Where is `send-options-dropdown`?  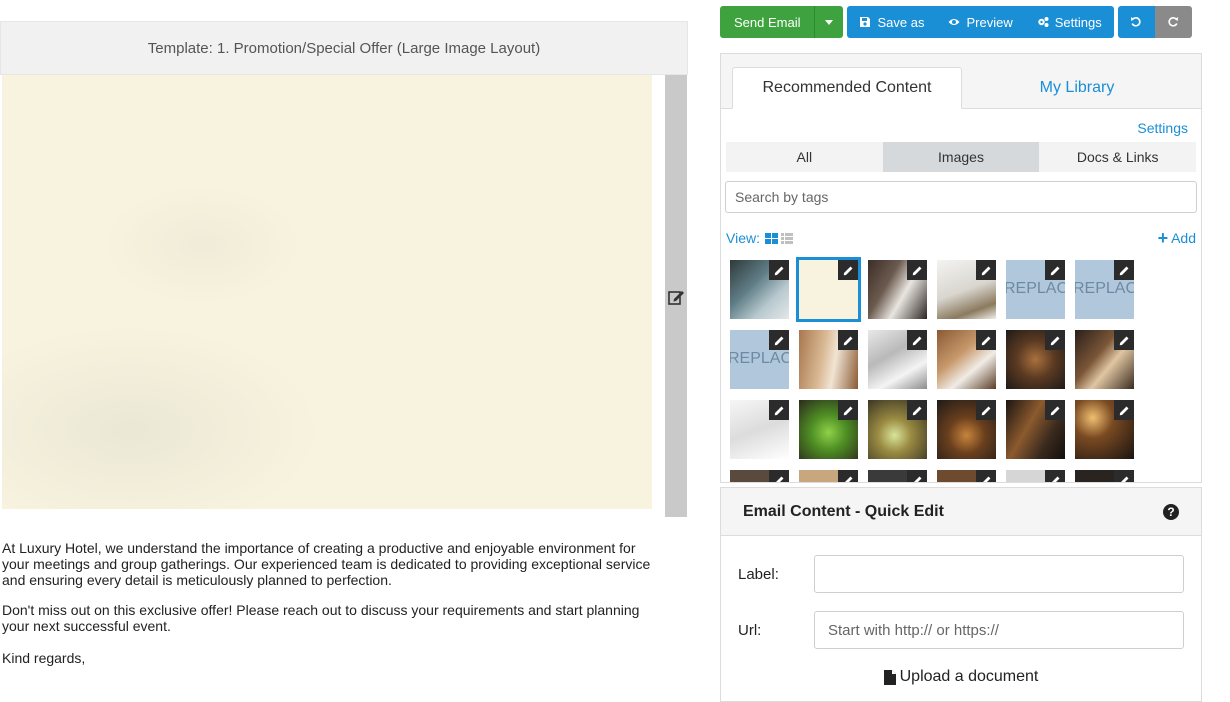
send-options-dropdown is located at coordinates (829, 22).